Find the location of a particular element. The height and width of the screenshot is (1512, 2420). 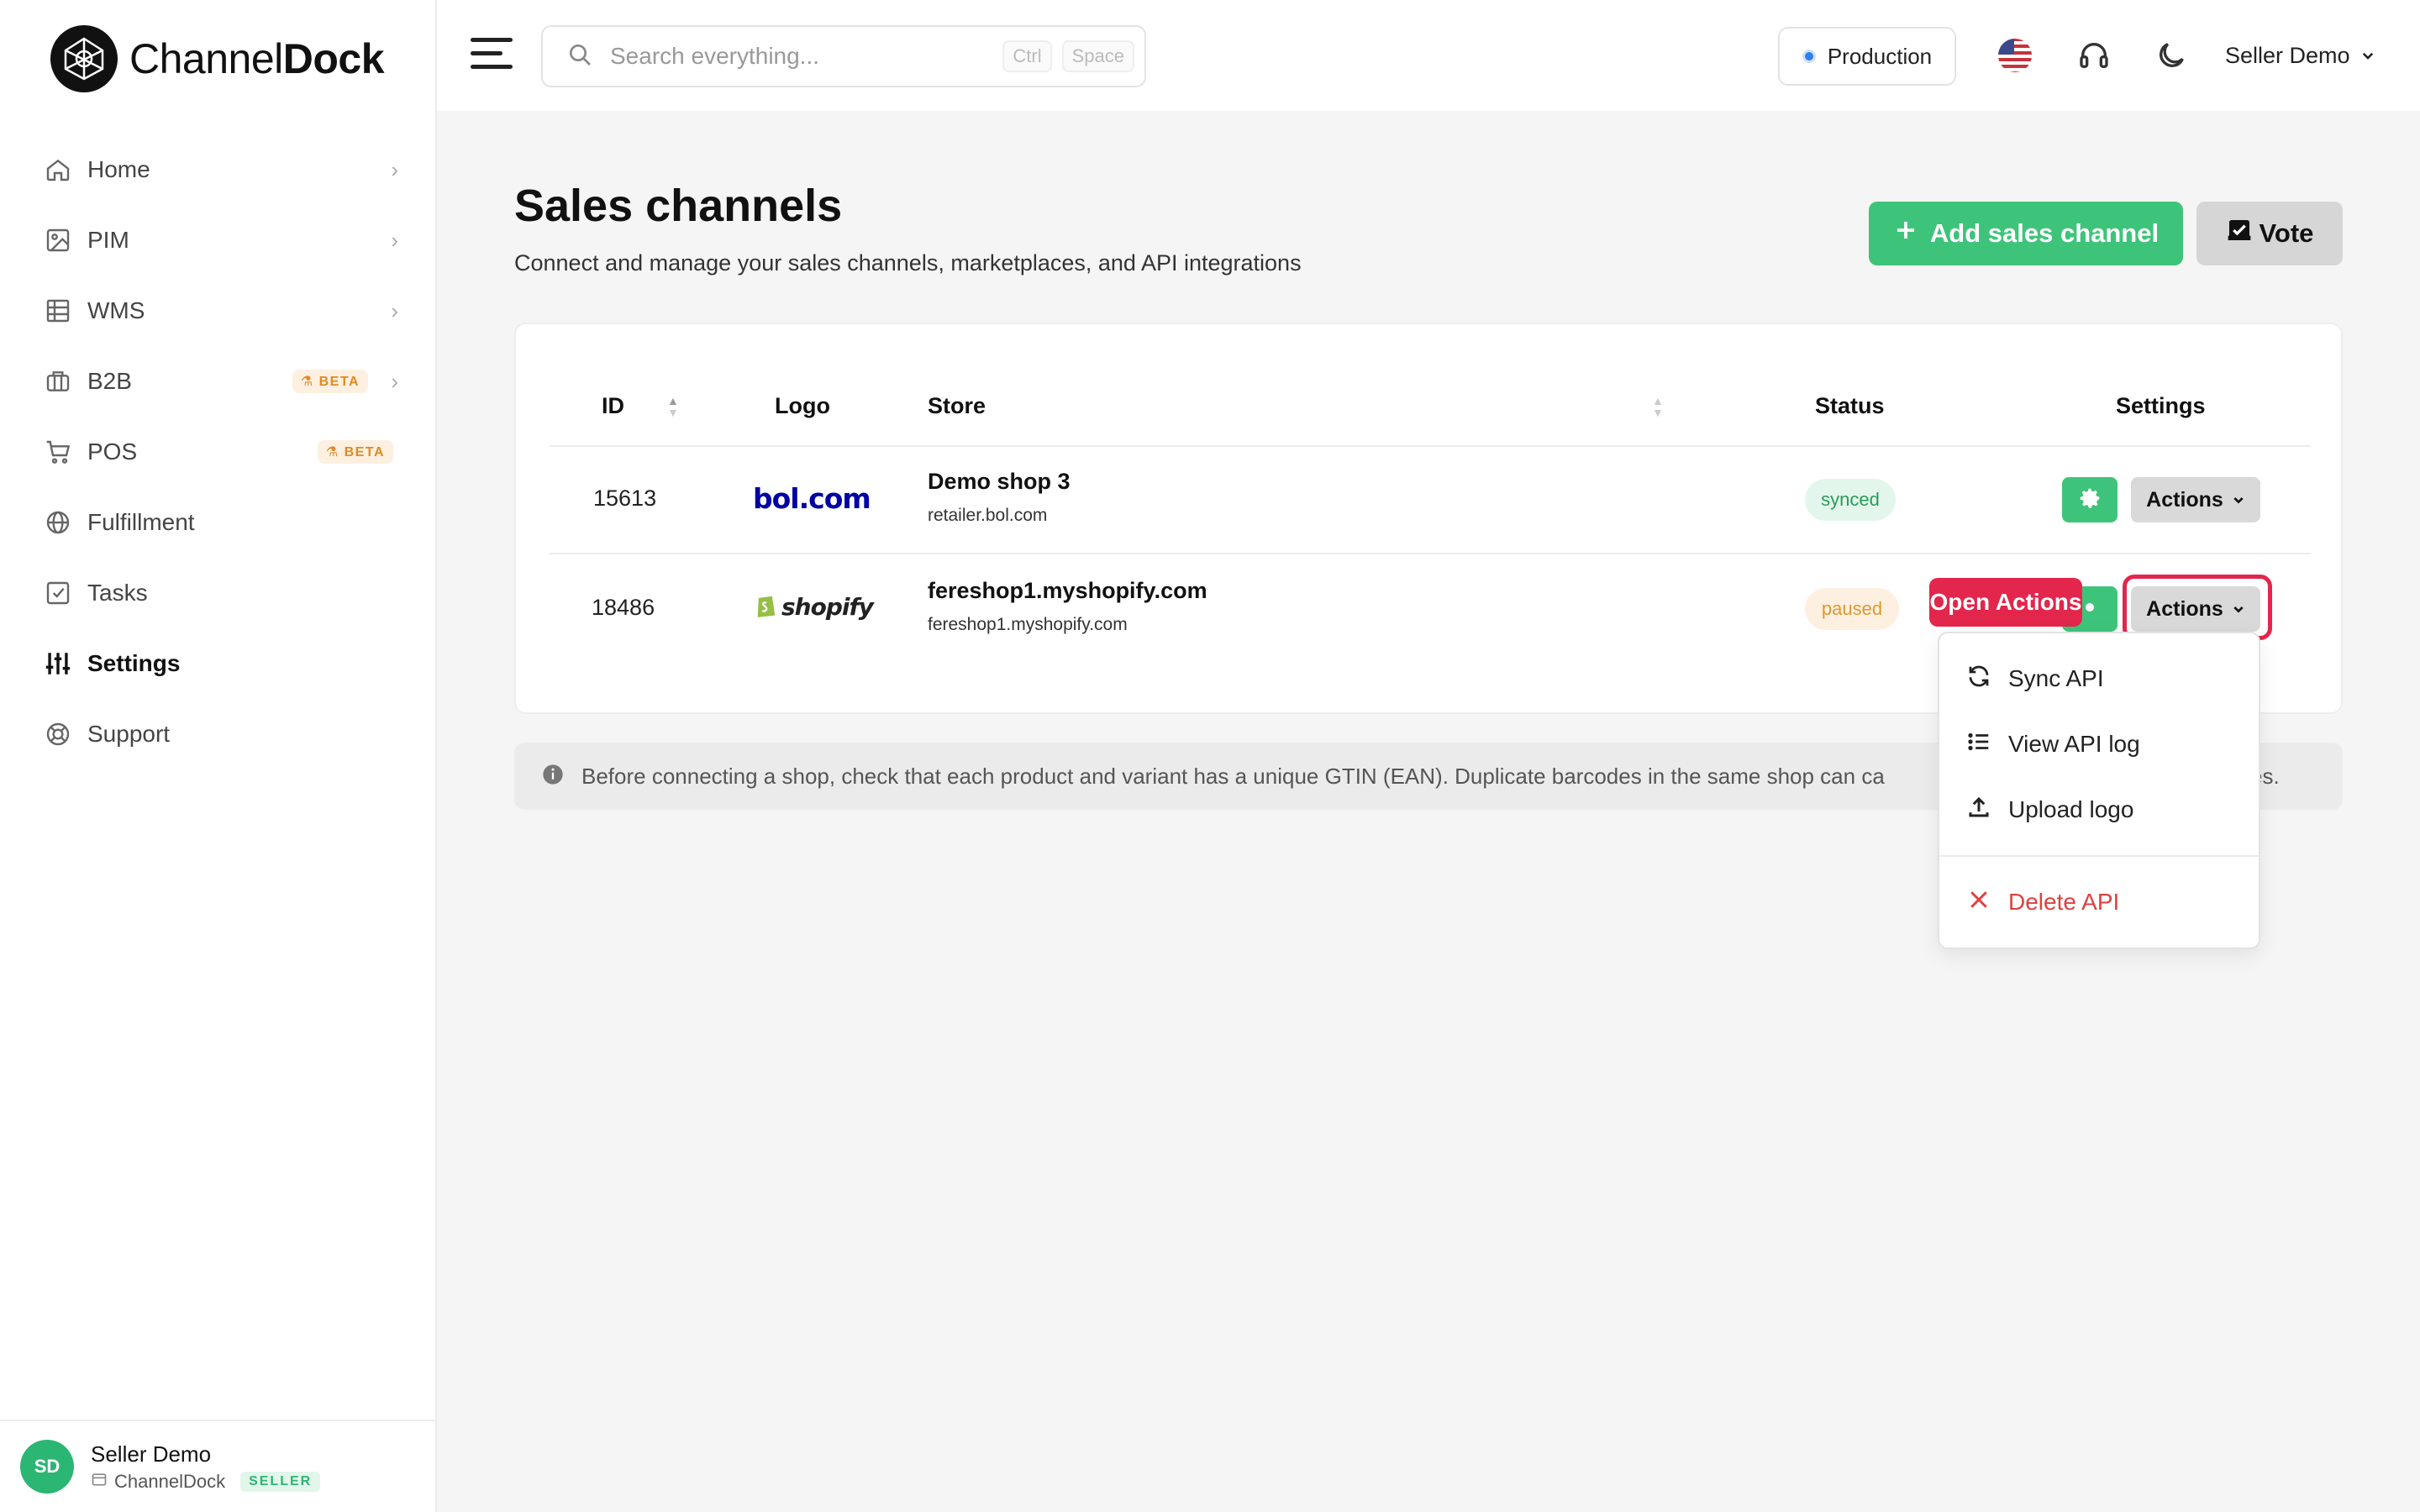

sidebar-item-b2b: B2B ⚗ BETA › is located at coordinates (218, 381).